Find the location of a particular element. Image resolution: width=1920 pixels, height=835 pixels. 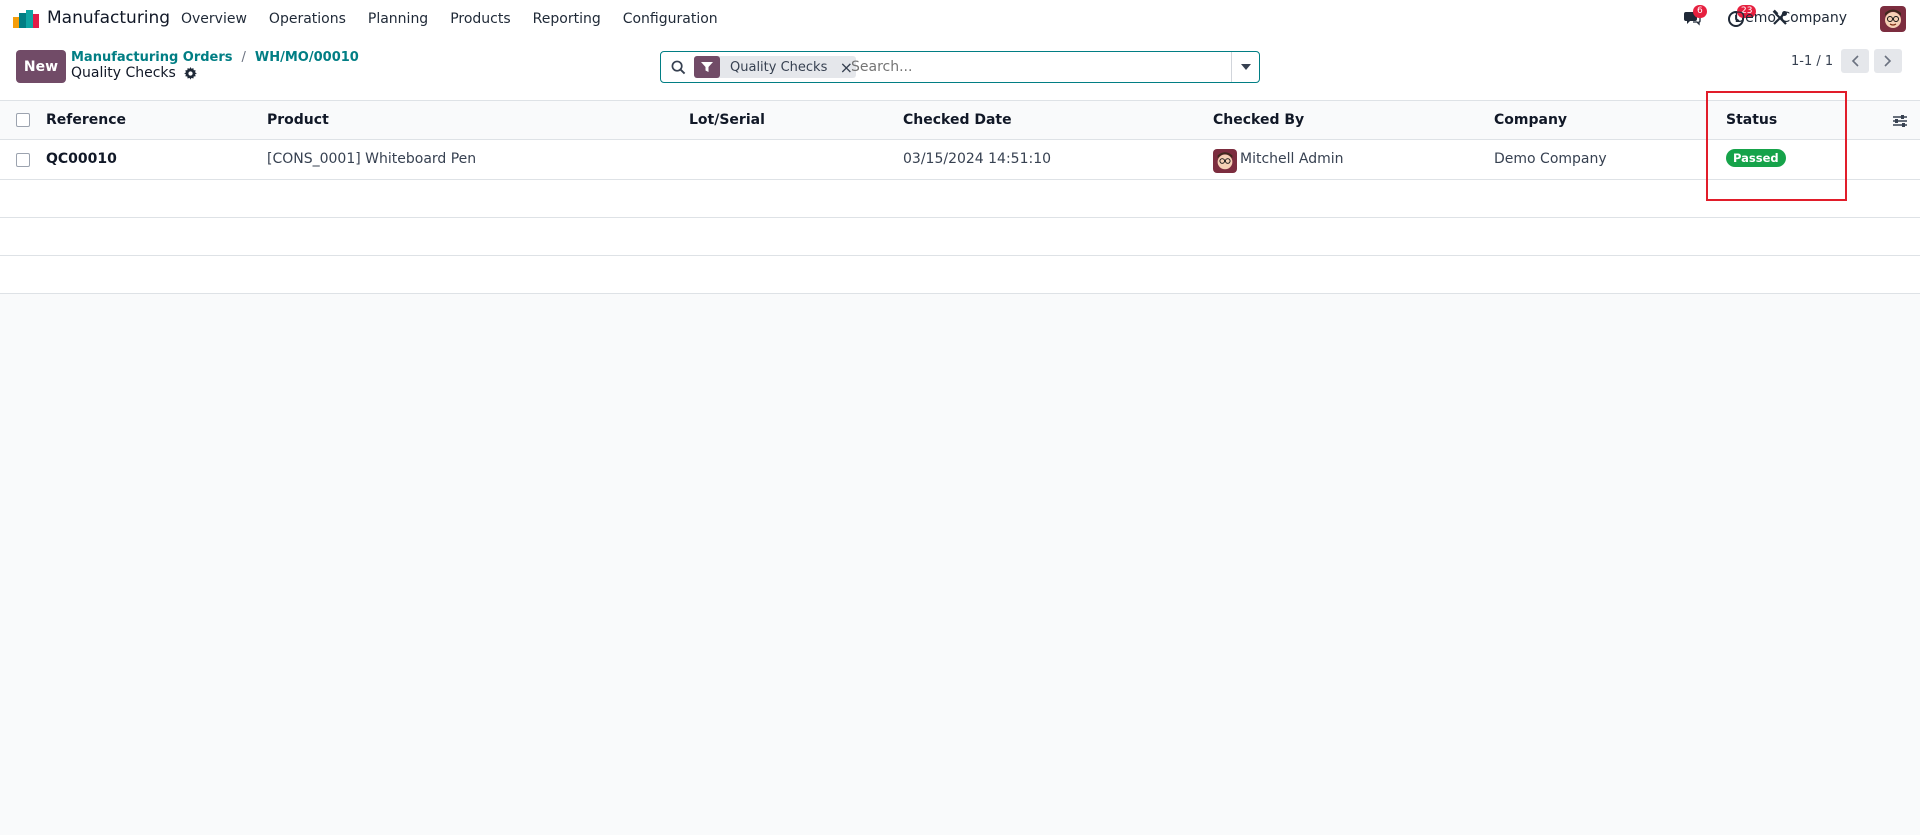

cell-product: [CONS_0001] Whiteboard Pen is located at coordinates (372, 159).